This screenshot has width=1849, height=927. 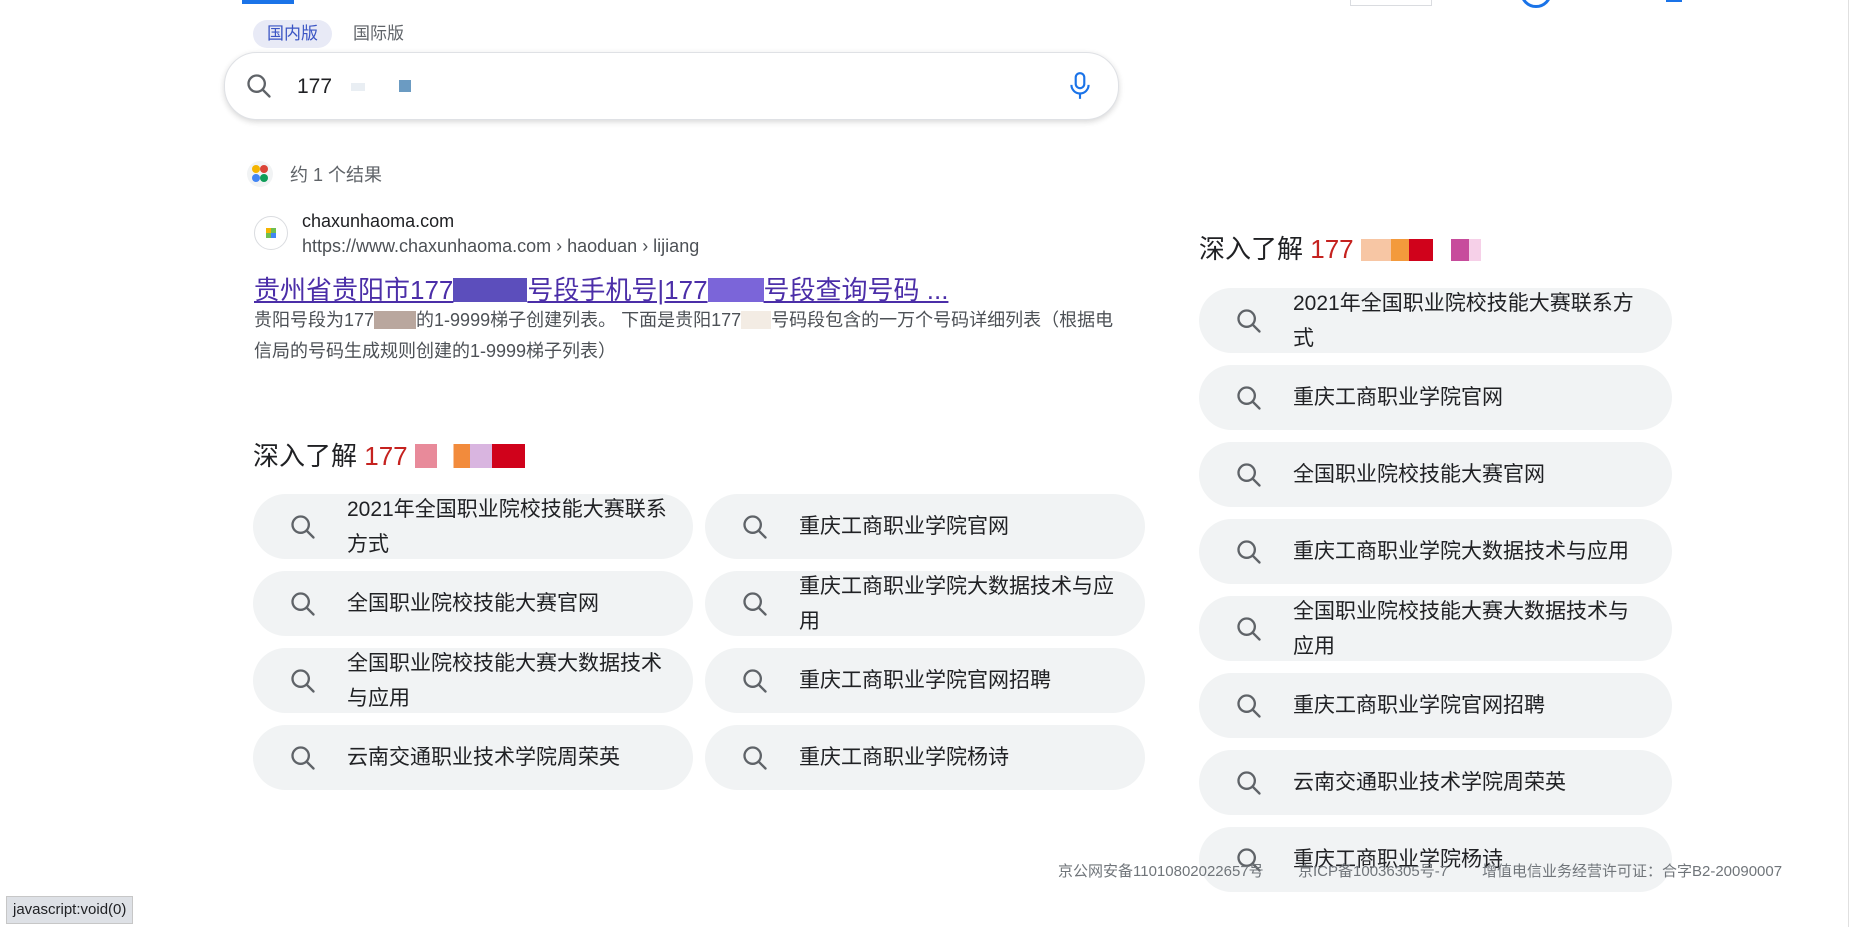 What do you see at coordinates (1536, 4) in the screenshot?
I see `account-icon` at bounding box center [1536, 4].